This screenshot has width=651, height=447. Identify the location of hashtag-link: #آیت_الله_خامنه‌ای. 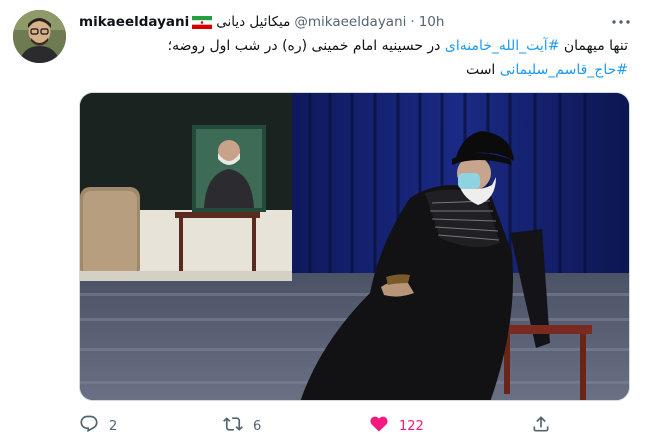
(502, 46).